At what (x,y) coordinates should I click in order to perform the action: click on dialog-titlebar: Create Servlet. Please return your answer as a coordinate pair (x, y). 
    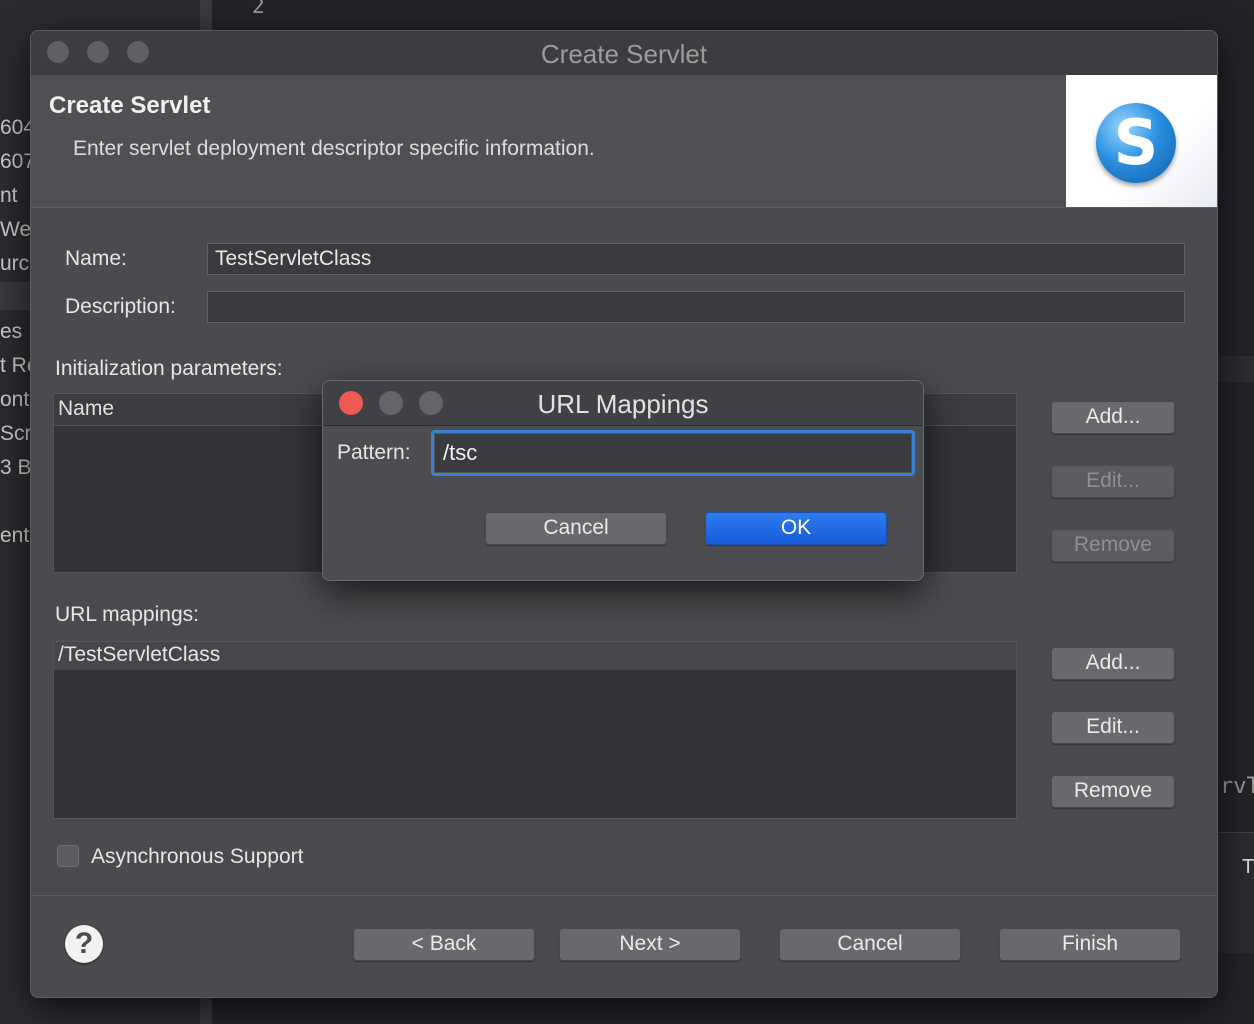
    Looking at the image, I should click on (624, 53).